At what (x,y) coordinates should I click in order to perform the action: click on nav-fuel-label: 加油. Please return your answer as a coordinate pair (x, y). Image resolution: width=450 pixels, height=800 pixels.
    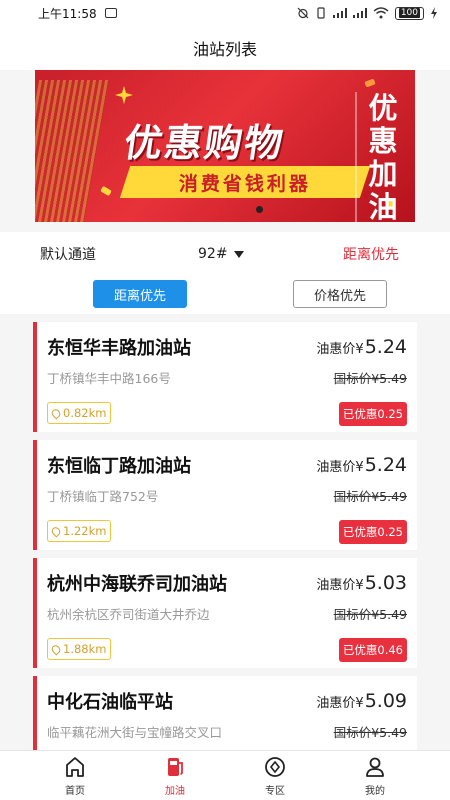
    Looking at the image, I should click on (175, 791).